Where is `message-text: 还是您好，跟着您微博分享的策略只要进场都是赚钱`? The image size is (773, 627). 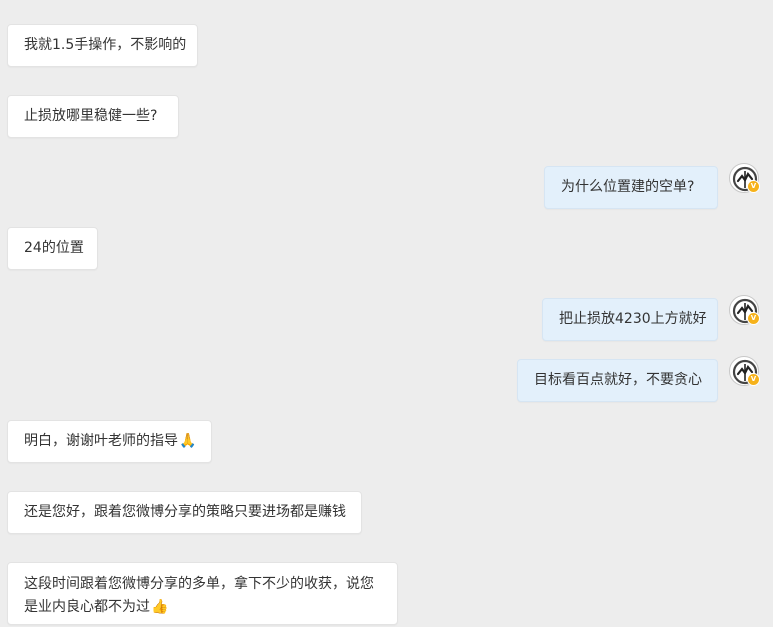
message-text: 还是您好，跟着您微博分享的策略只要进场都是赚钱 is located at coordinates (185, 512).